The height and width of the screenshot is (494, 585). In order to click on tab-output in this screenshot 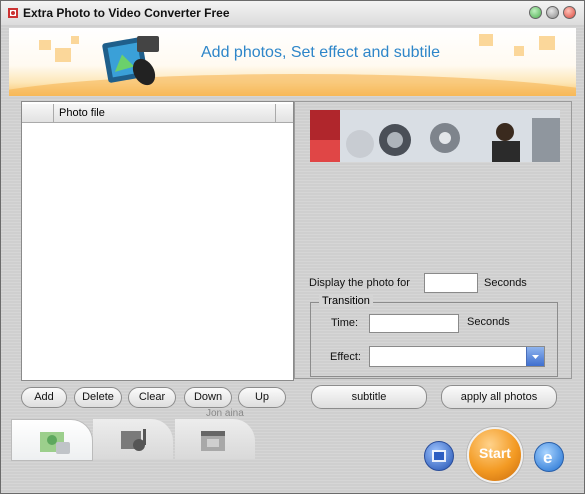, I will do `click(215, 439)`.